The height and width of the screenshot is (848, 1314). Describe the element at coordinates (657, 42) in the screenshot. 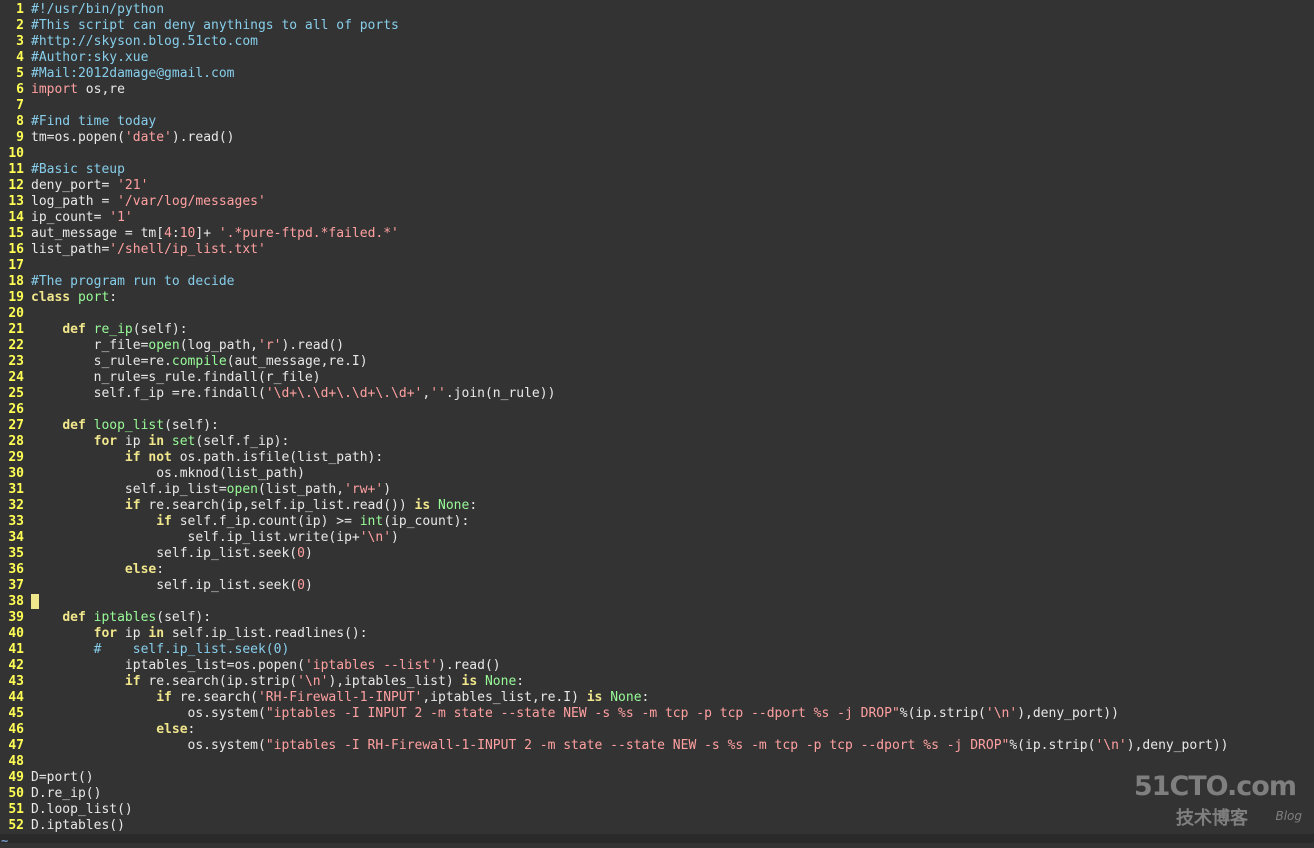

I see `code-line: 3 #http://skyson.blog.51cto.com` at that location.